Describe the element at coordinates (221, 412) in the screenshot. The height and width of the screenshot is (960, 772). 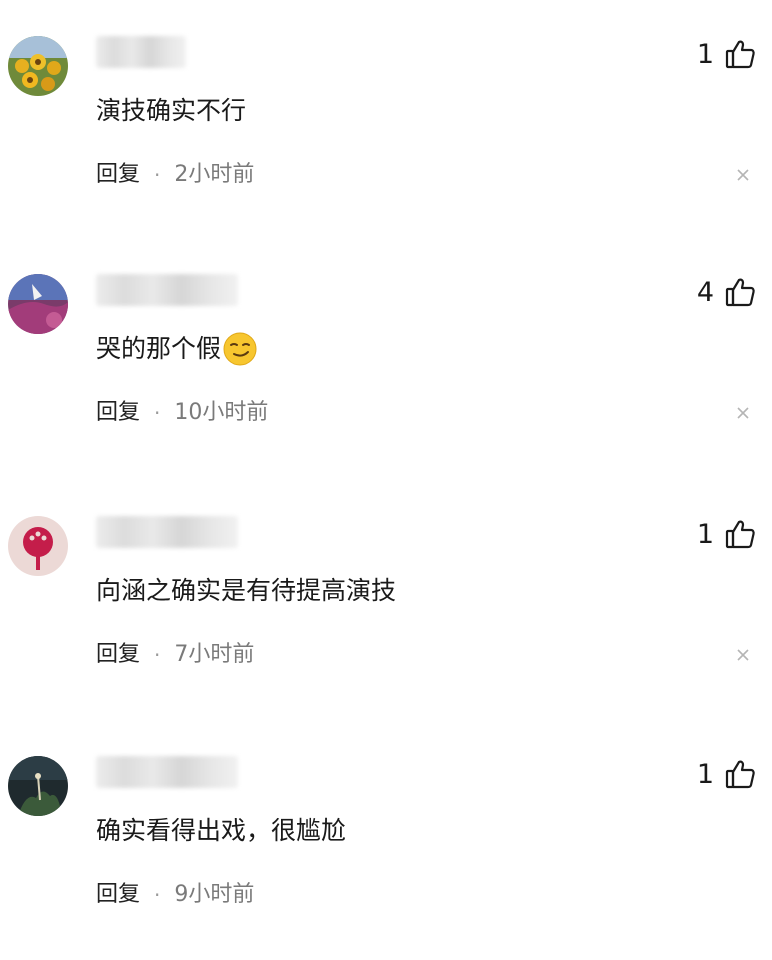
I see `timestamp: 10小时前` at that location.